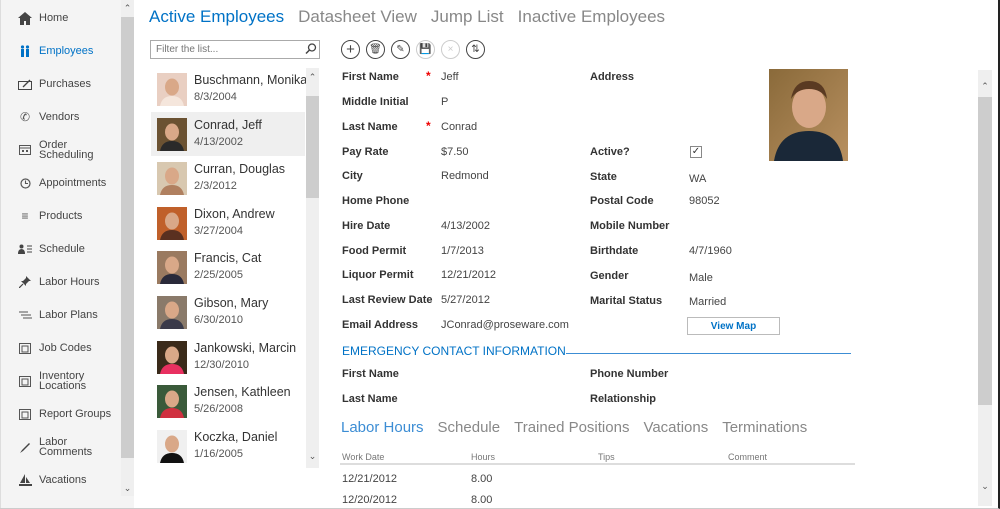 The width and height of the screenshot is (1000, 509). I want to click on sort-button: ⇅, so click(475, 49).